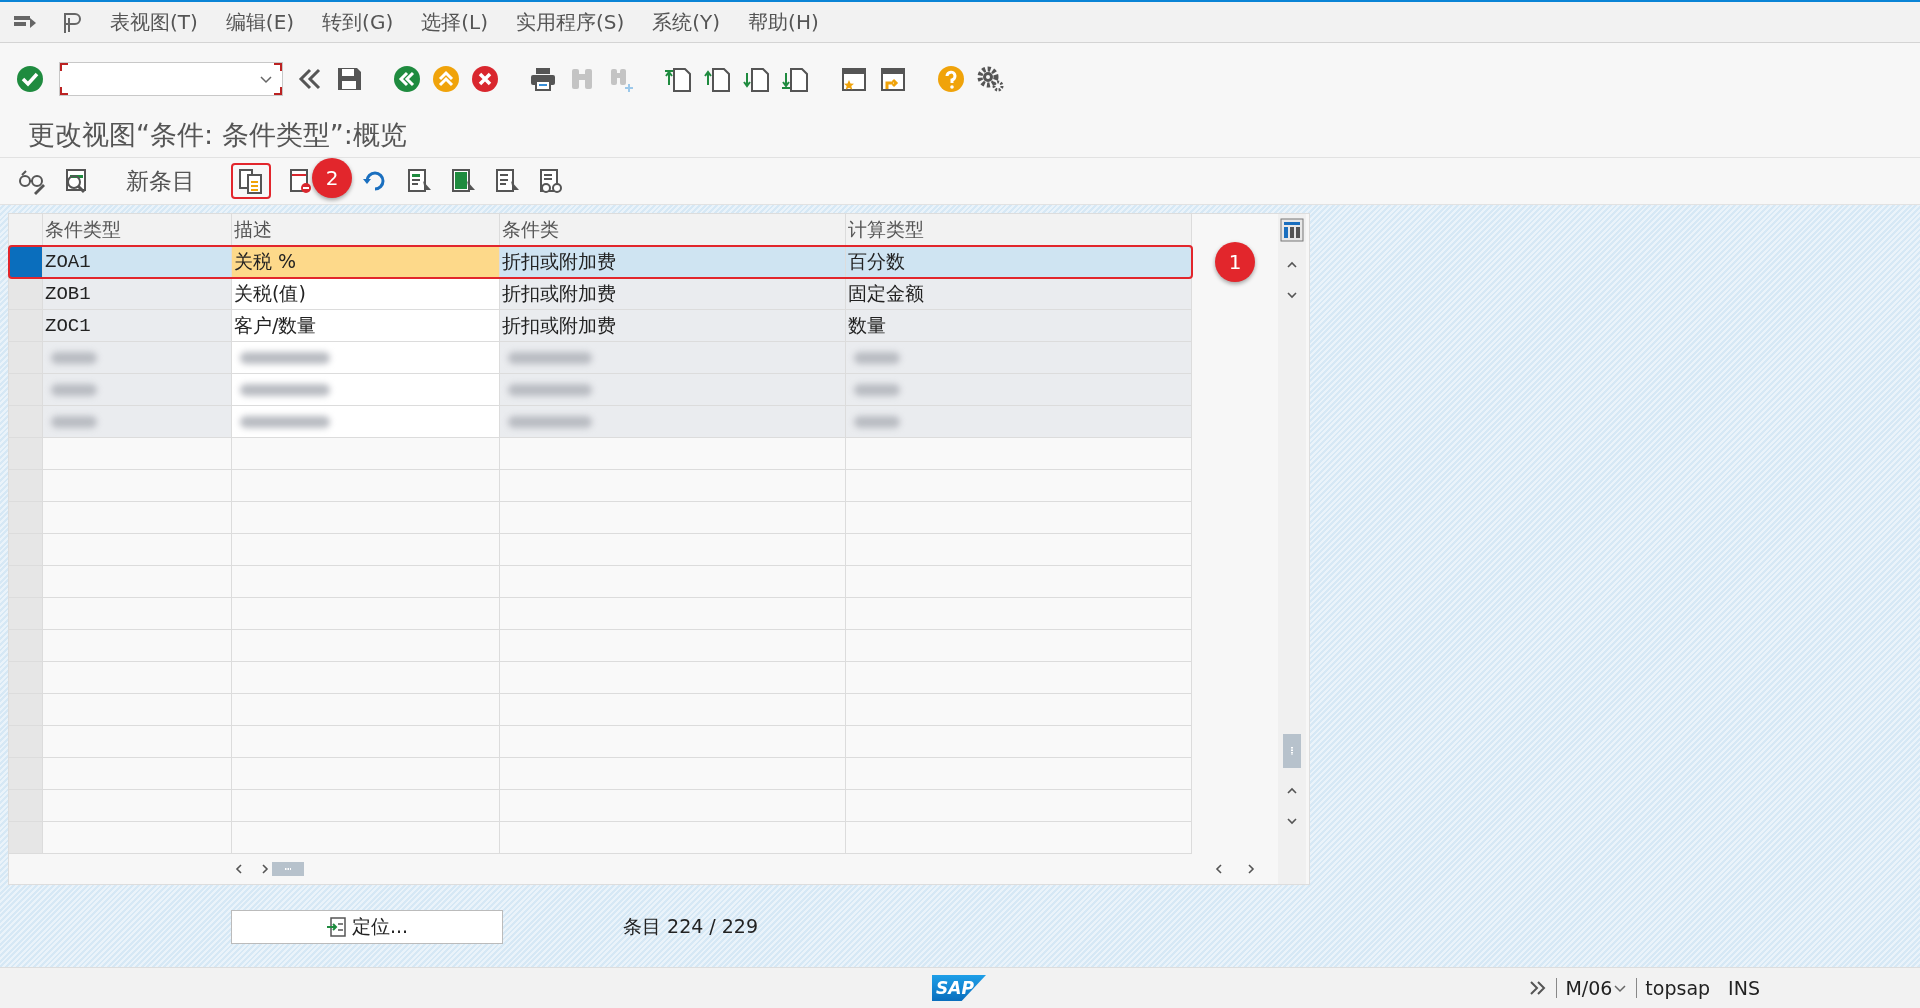  What do you see at coordinates (1019, 325) in the screenshot?
I see `table-cell: 数量` at bounding box center [1019, 325].